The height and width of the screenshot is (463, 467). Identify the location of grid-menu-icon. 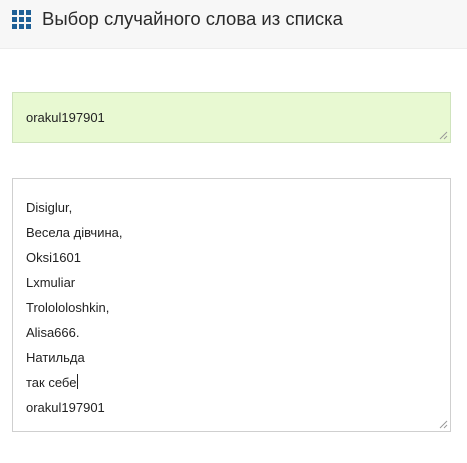
(22, 20).